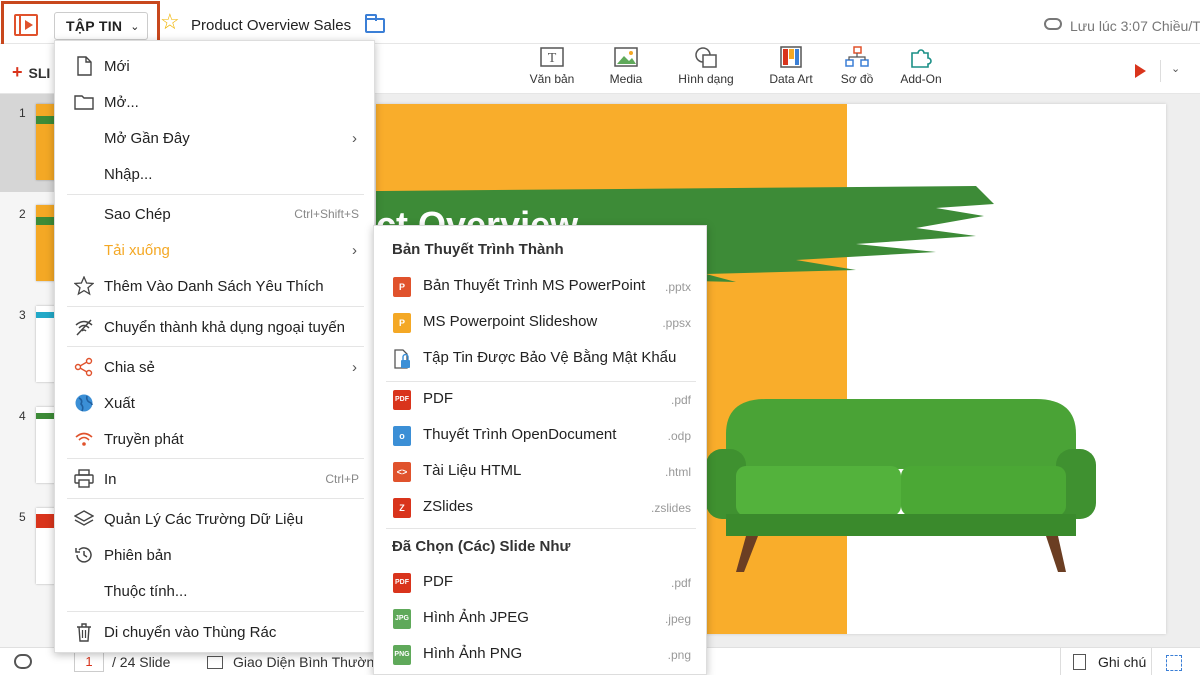  What do you see at coordinates (22, 517) in the screenshot?
I see `slide-number: 5` at bounding box center [22, 517].